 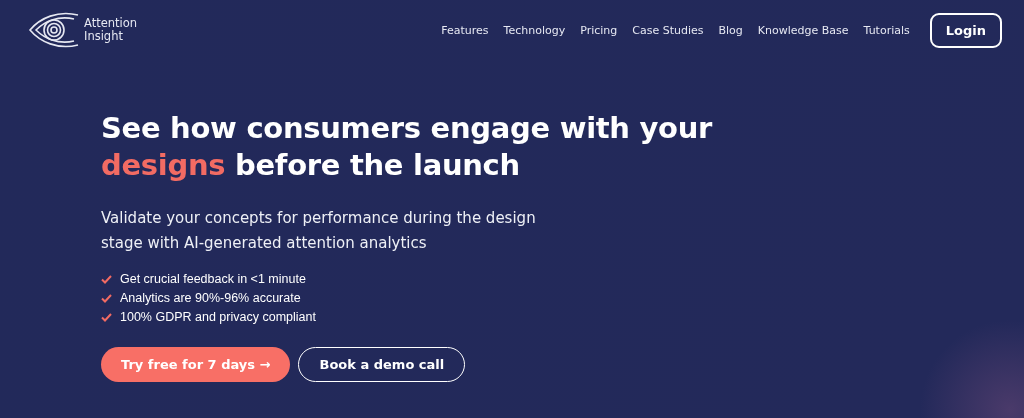 What do you see at coordinates (465, 30) in the screenshot?
I see `nav-link: Features` at bounding box center [465, 30].